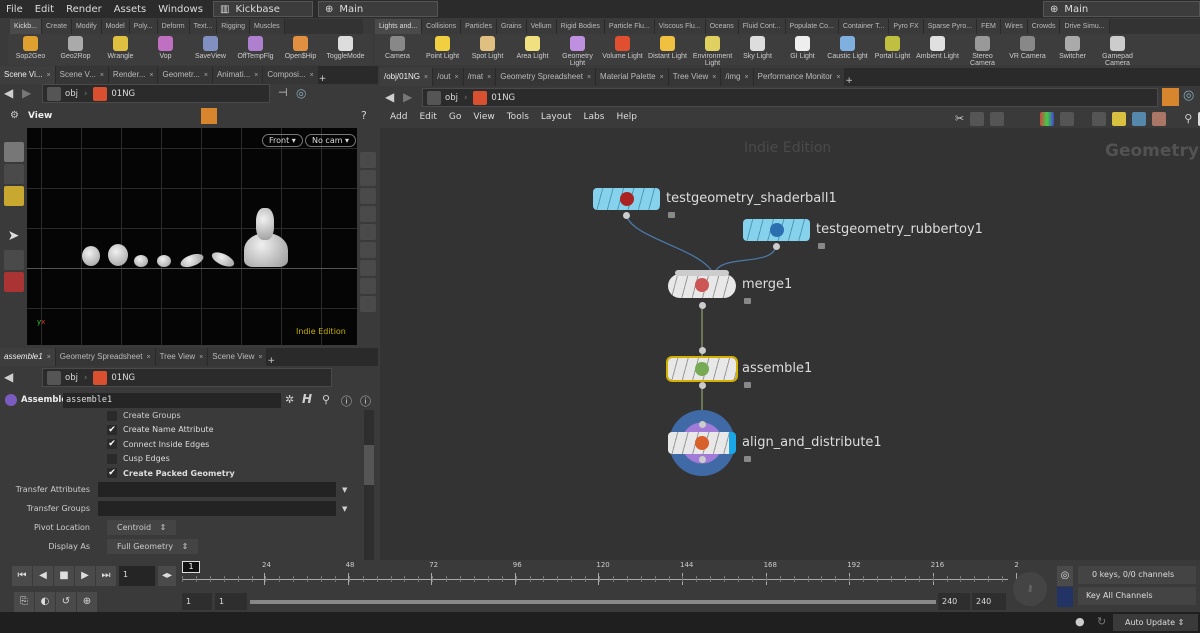 The height and width of the screenshot is (633, 1200). What do you see at coordinates (367, 178) in the screenshot?
I see `wireframe-icon` at bounding box center [367, 178].